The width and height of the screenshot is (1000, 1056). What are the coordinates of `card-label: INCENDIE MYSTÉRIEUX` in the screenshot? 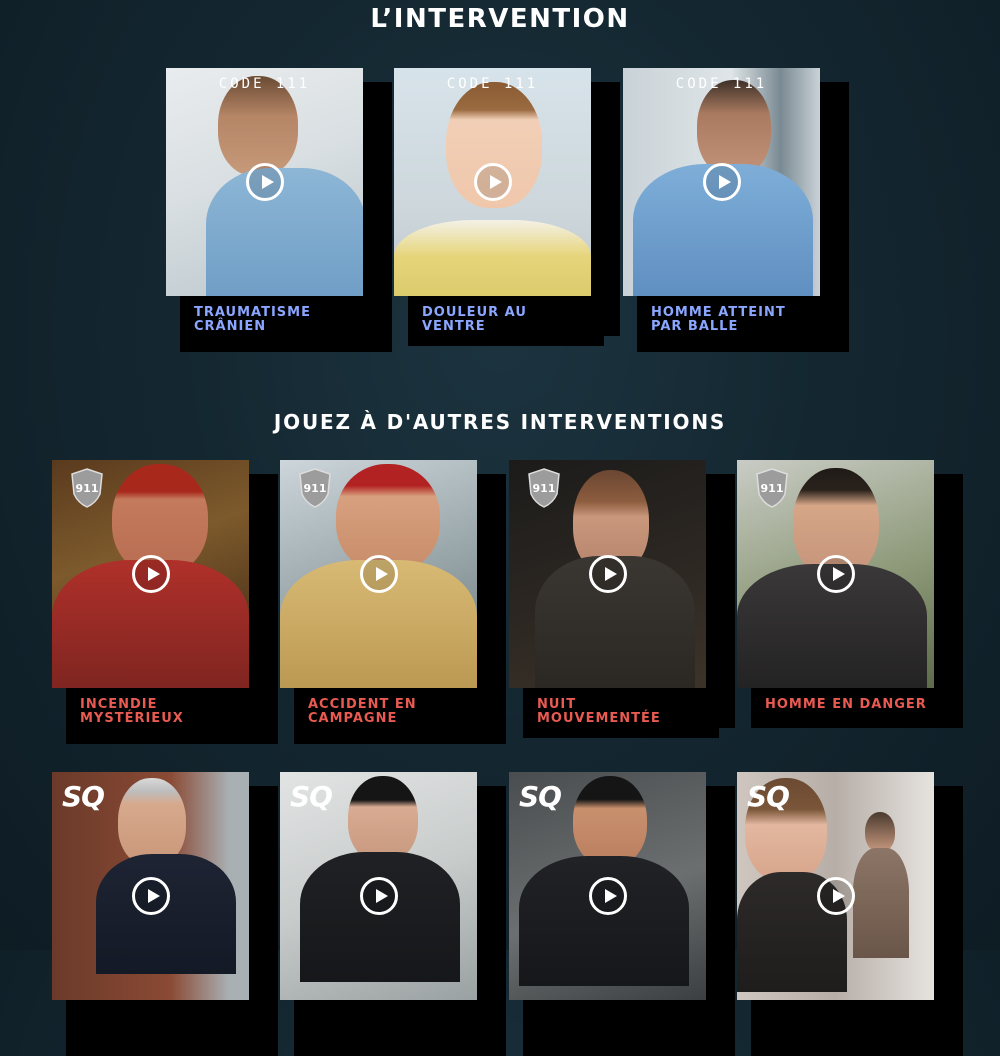 It's located at (164, 713).